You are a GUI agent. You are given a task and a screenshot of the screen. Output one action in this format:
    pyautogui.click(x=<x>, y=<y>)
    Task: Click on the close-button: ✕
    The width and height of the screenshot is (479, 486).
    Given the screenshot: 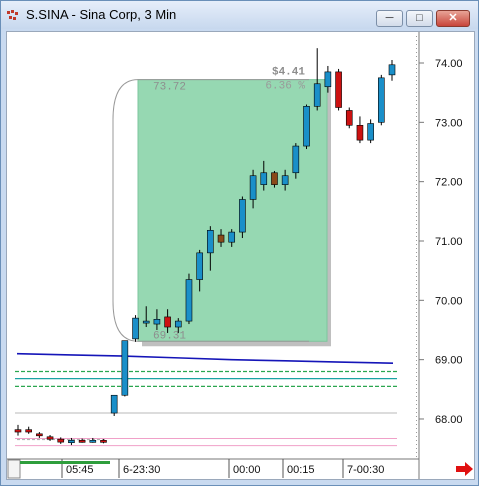 What is the action you would take?
    pyautogui.click(x=453, y=18)
    